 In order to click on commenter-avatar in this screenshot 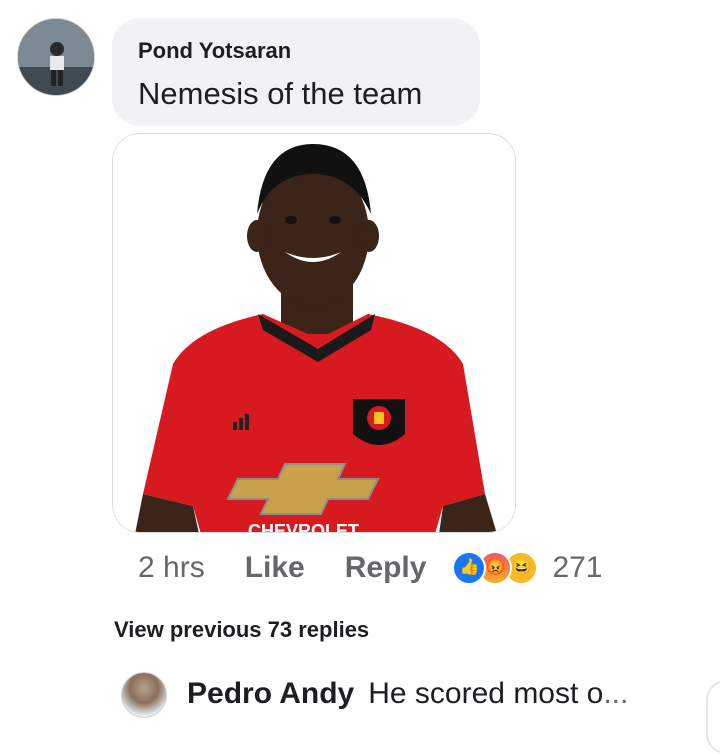, I will do `click(56, 57)`.